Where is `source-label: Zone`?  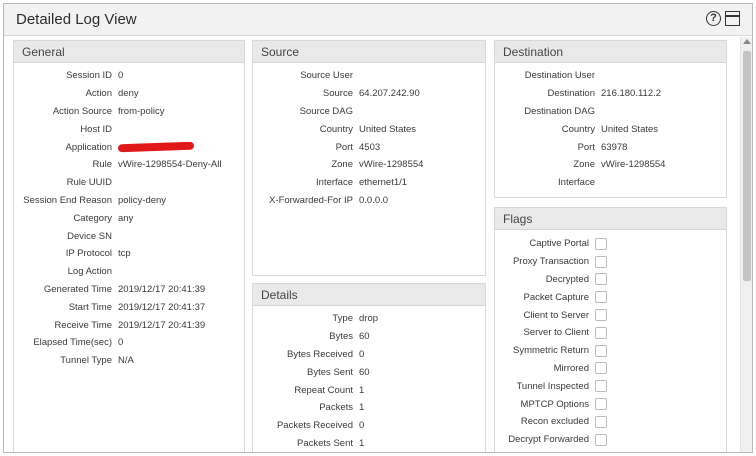 source-label: Zone is located at coordinates (342, 165).